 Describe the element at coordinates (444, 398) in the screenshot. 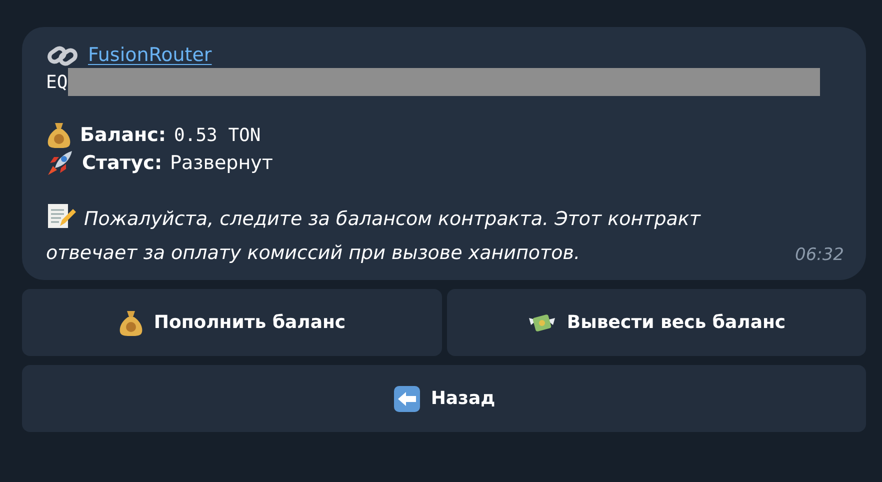

I see `keyboard-button: Назад` at that location.